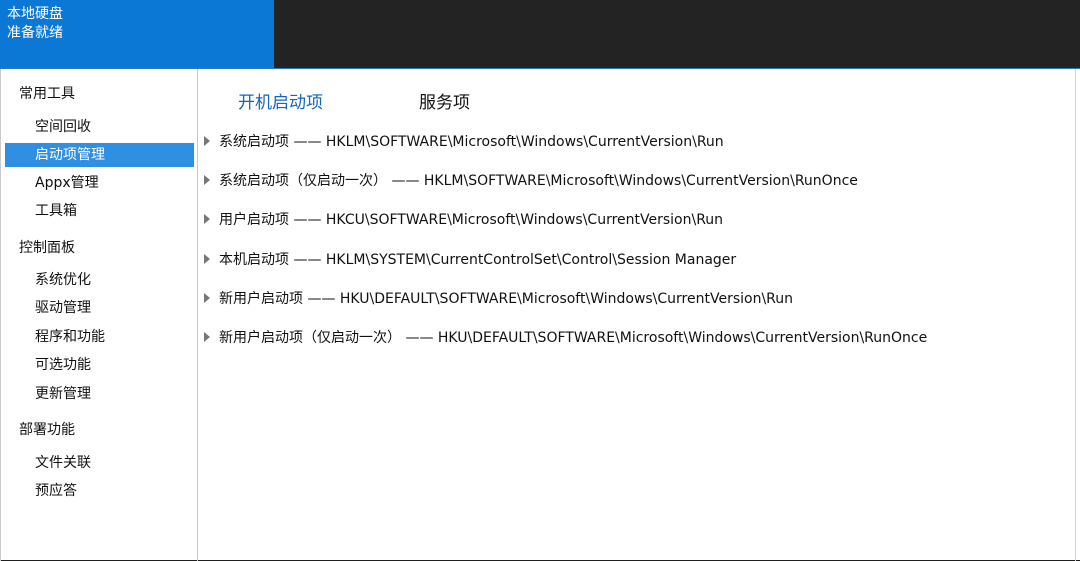 This screenshot has width=1080, height=561. What do you see at coordinates (99, 308) in the screenshot?
I see `sidebar-item-driver-manager: 驱动管理` at bounding box center [99, 308].